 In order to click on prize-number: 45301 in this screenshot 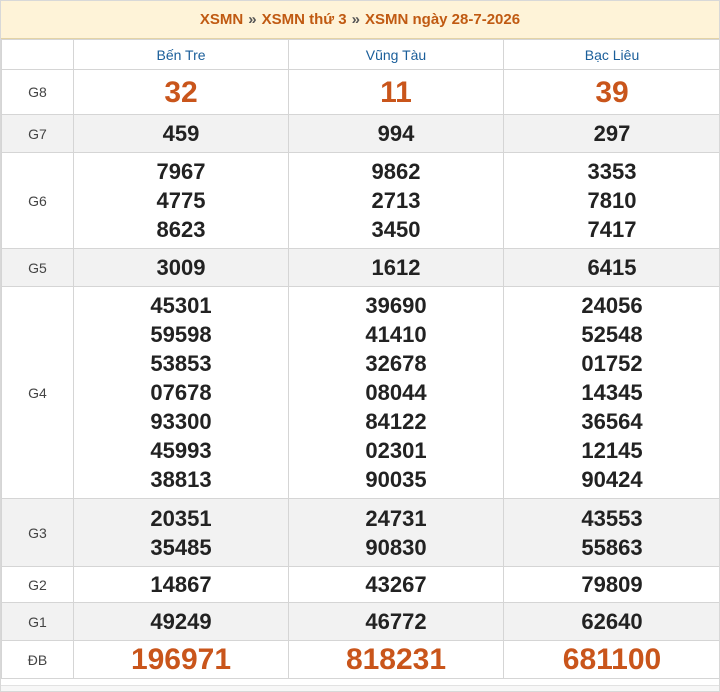, I will do `click(181, 305)`.